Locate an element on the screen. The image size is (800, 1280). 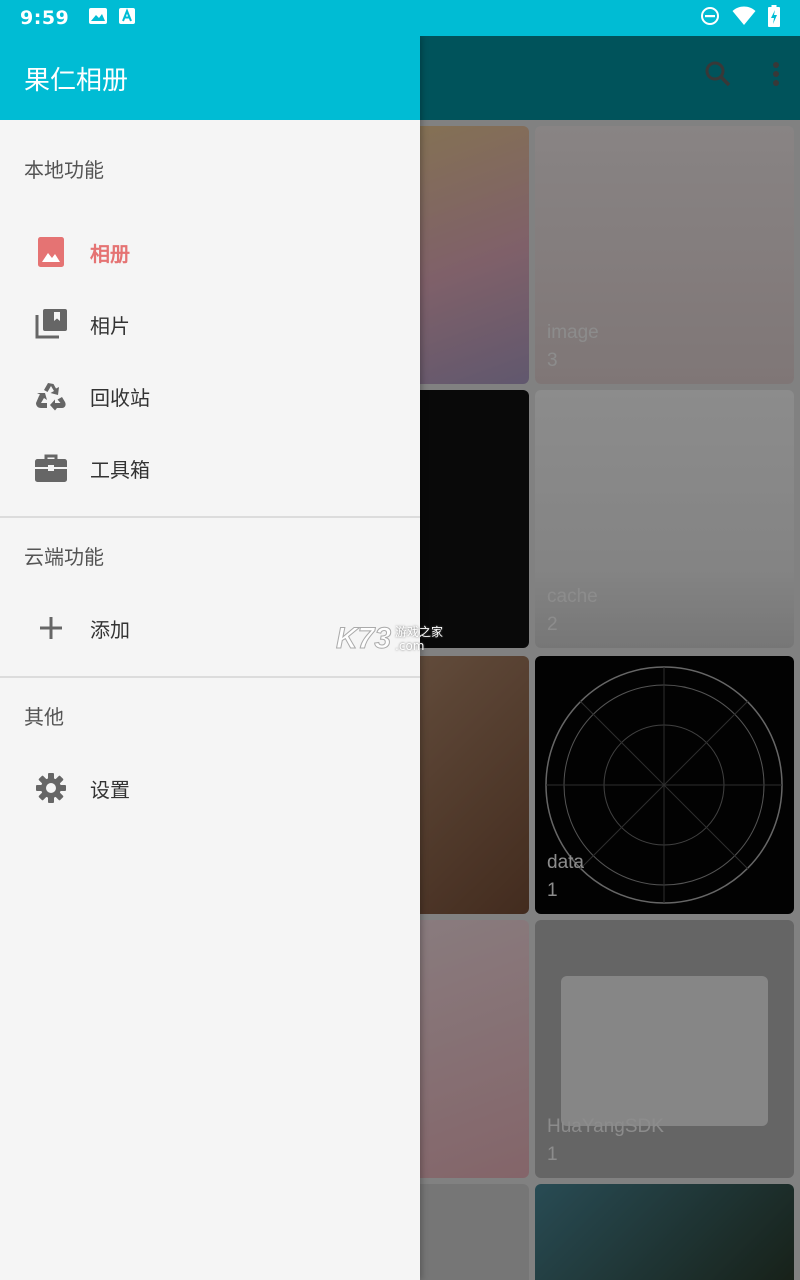
do-not-disturb-icon is located at coordinates (710, 18).